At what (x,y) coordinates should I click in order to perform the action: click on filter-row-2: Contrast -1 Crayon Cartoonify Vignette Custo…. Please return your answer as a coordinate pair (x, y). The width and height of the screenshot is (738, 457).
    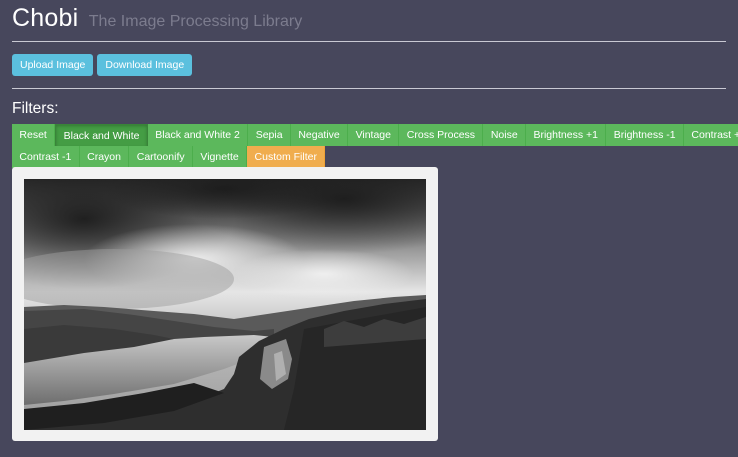
    Looking at the image, I should click on (362, 157).